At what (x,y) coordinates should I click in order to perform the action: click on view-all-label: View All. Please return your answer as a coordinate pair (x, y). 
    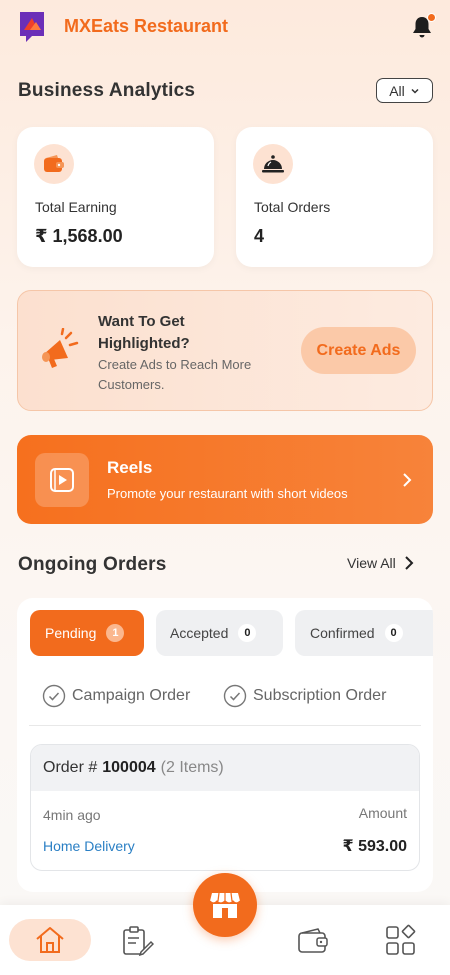
    Looking at the image, I should click on (371, 563).